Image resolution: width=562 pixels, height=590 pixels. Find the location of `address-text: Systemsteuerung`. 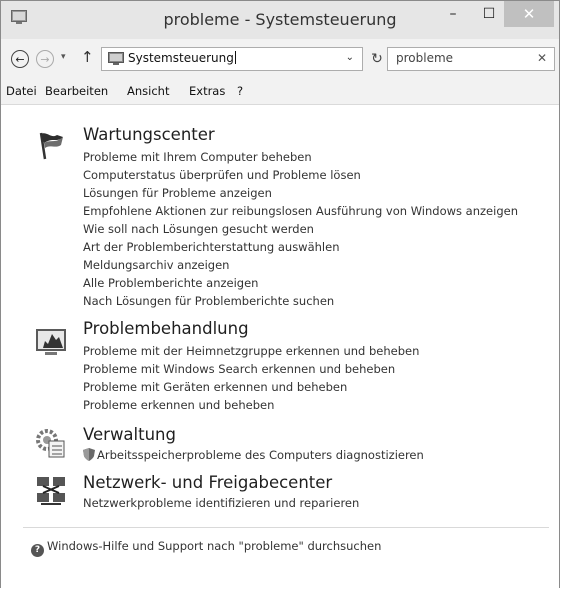

address-text: Systemsteuerung is located at coordinates (182, 58).